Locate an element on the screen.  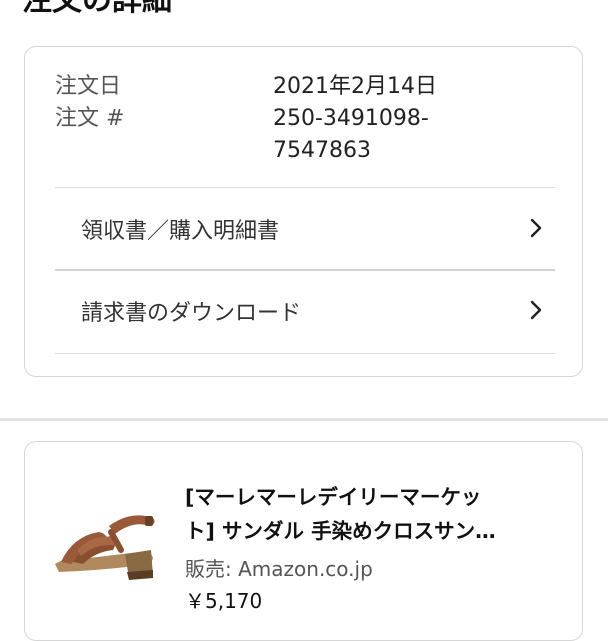
product-price: ￥5,170 is located at coordinates (224, 601).